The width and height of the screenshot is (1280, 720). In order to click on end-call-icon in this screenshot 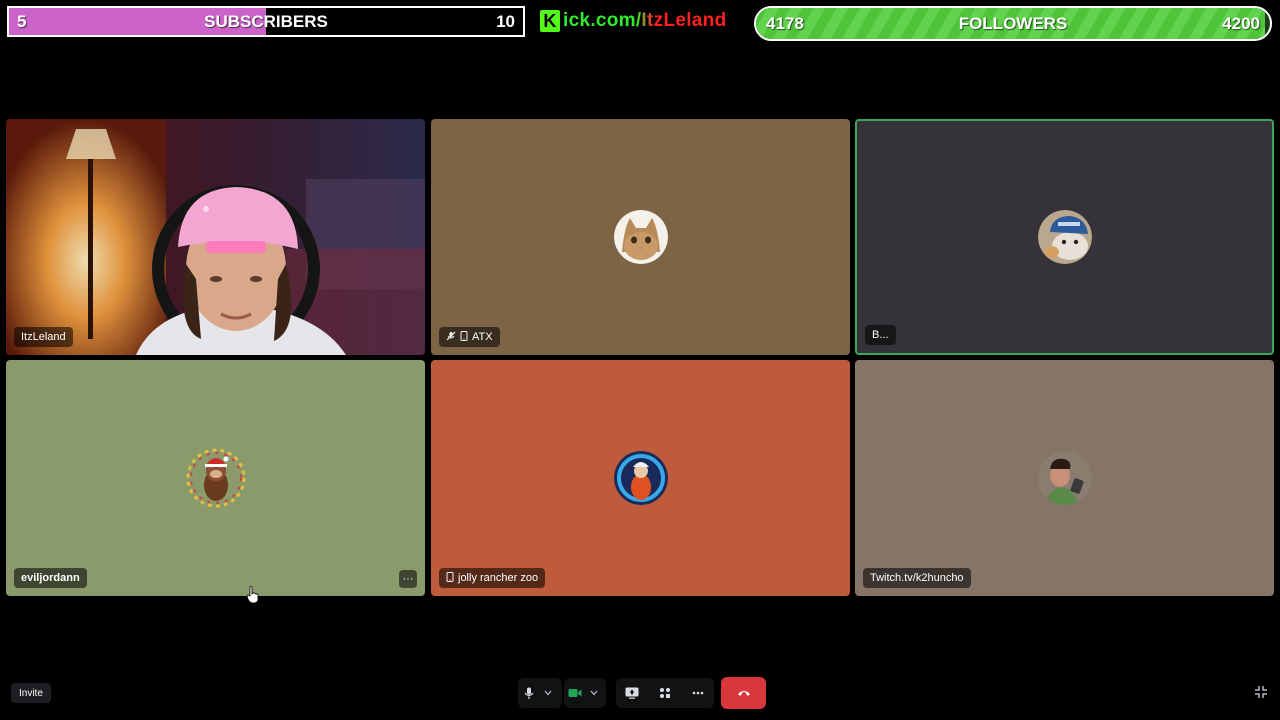, I will do `click(743, 693)`.